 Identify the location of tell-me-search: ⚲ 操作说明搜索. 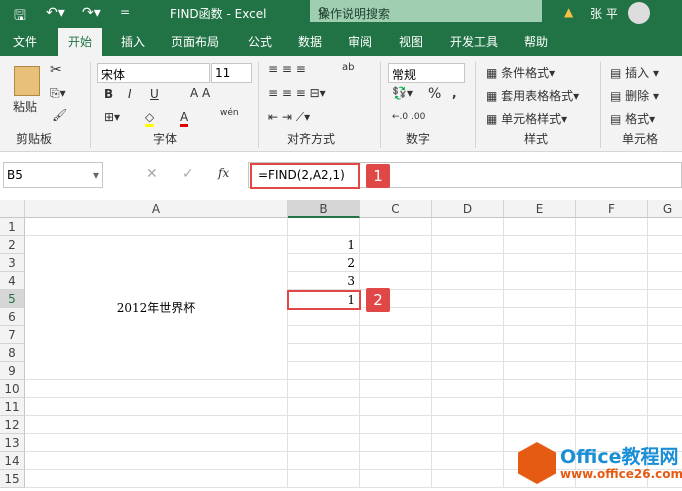
(426, 11).